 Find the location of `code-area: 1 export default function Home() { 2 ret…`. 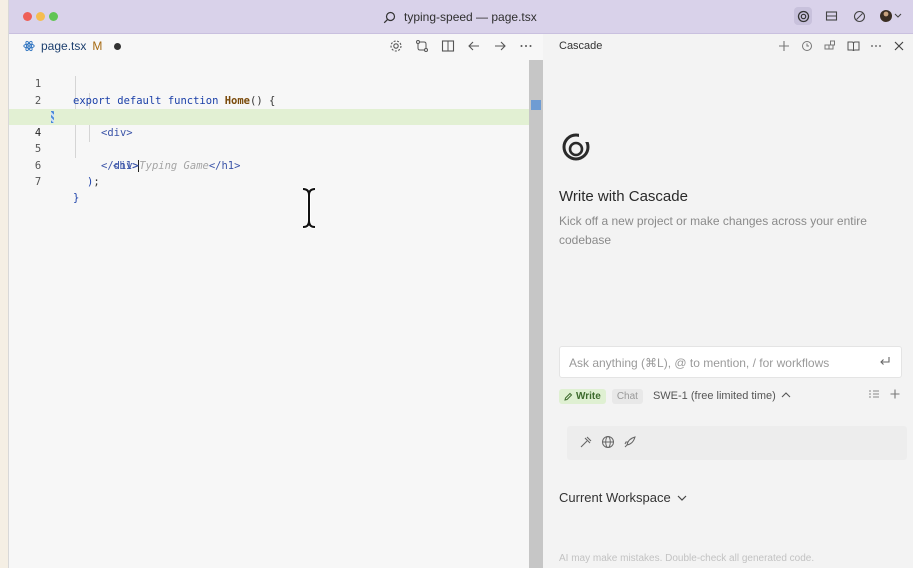

code-area: 1 export default function Home() { 2 ret… is located at coordinates (269, 132).